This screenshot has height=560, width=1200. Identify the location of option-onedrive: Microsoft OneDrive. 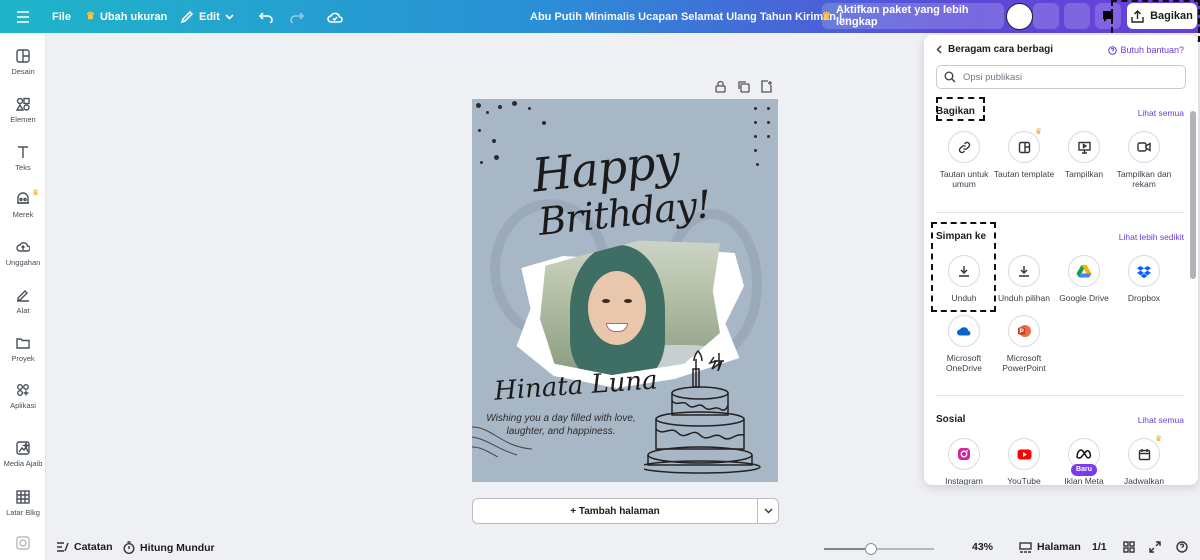
(964, 344).